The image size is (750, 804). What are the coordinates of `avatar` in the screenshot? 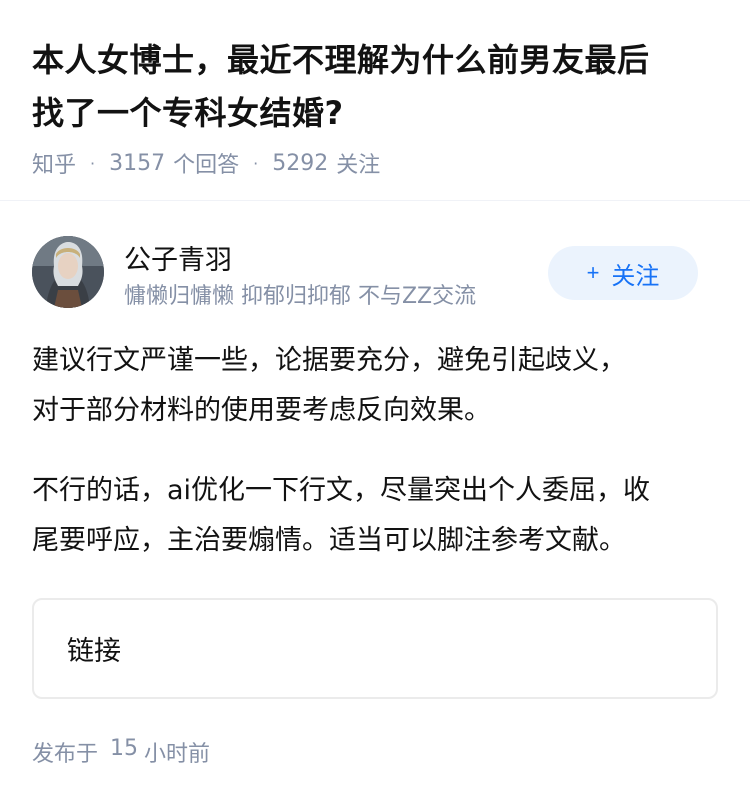 It's located at (68, 272).